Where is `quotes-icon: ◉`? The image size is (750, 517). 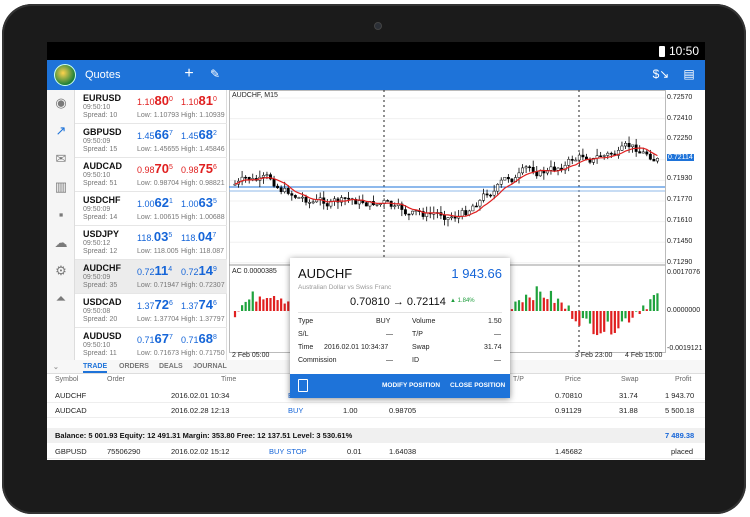 quotes-icon: ◉ is located at coordinates (61, 103).